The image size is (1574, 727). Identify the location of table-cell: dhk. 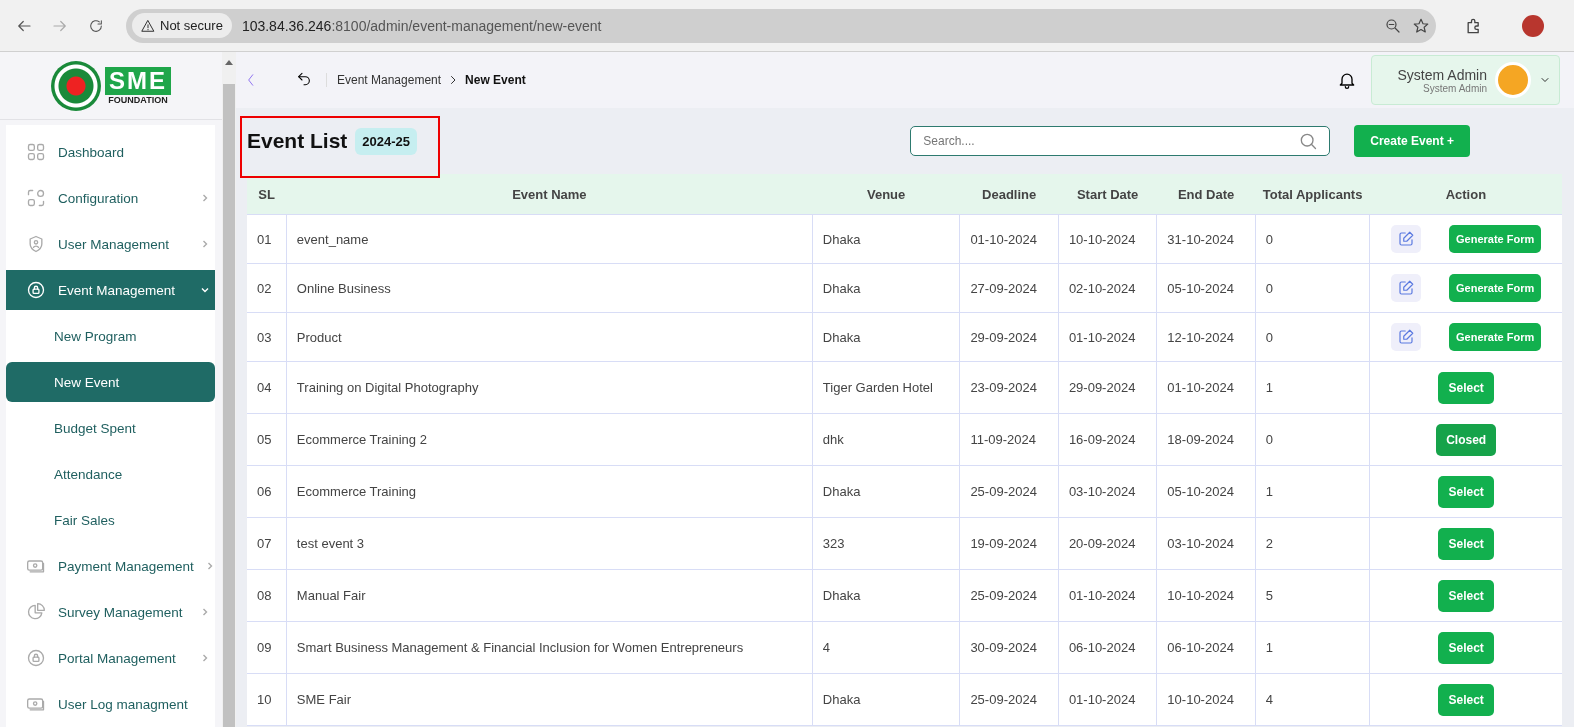
(886, 439).